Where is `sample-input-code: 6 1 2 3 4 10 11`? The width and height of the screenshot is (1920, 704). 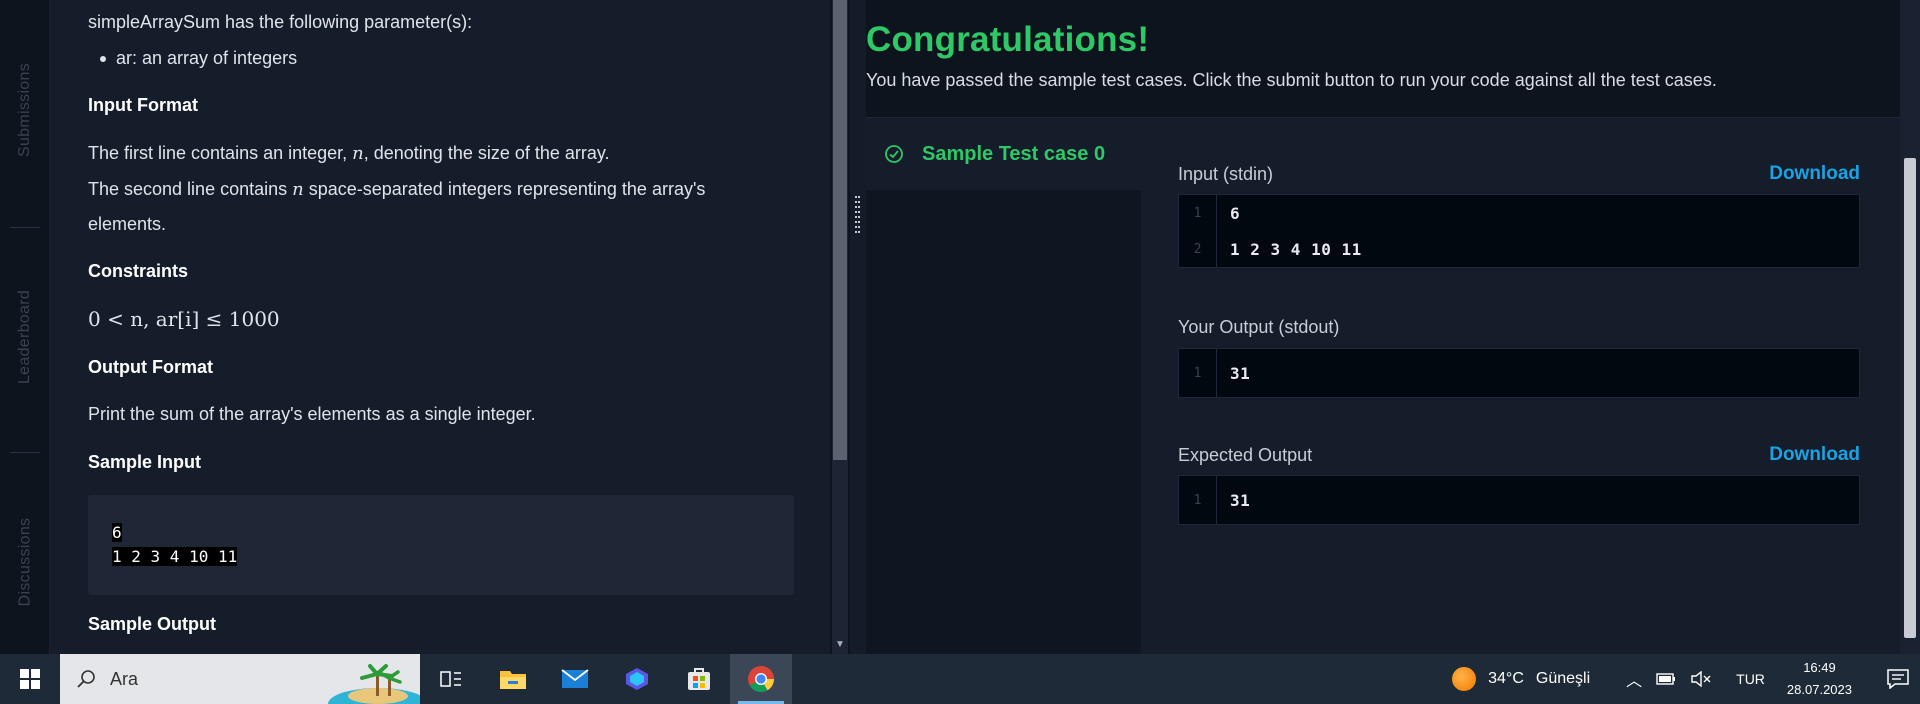
sample-input-code: 6 1 2 3 4 10 11 is located at coordinates (441, 545).